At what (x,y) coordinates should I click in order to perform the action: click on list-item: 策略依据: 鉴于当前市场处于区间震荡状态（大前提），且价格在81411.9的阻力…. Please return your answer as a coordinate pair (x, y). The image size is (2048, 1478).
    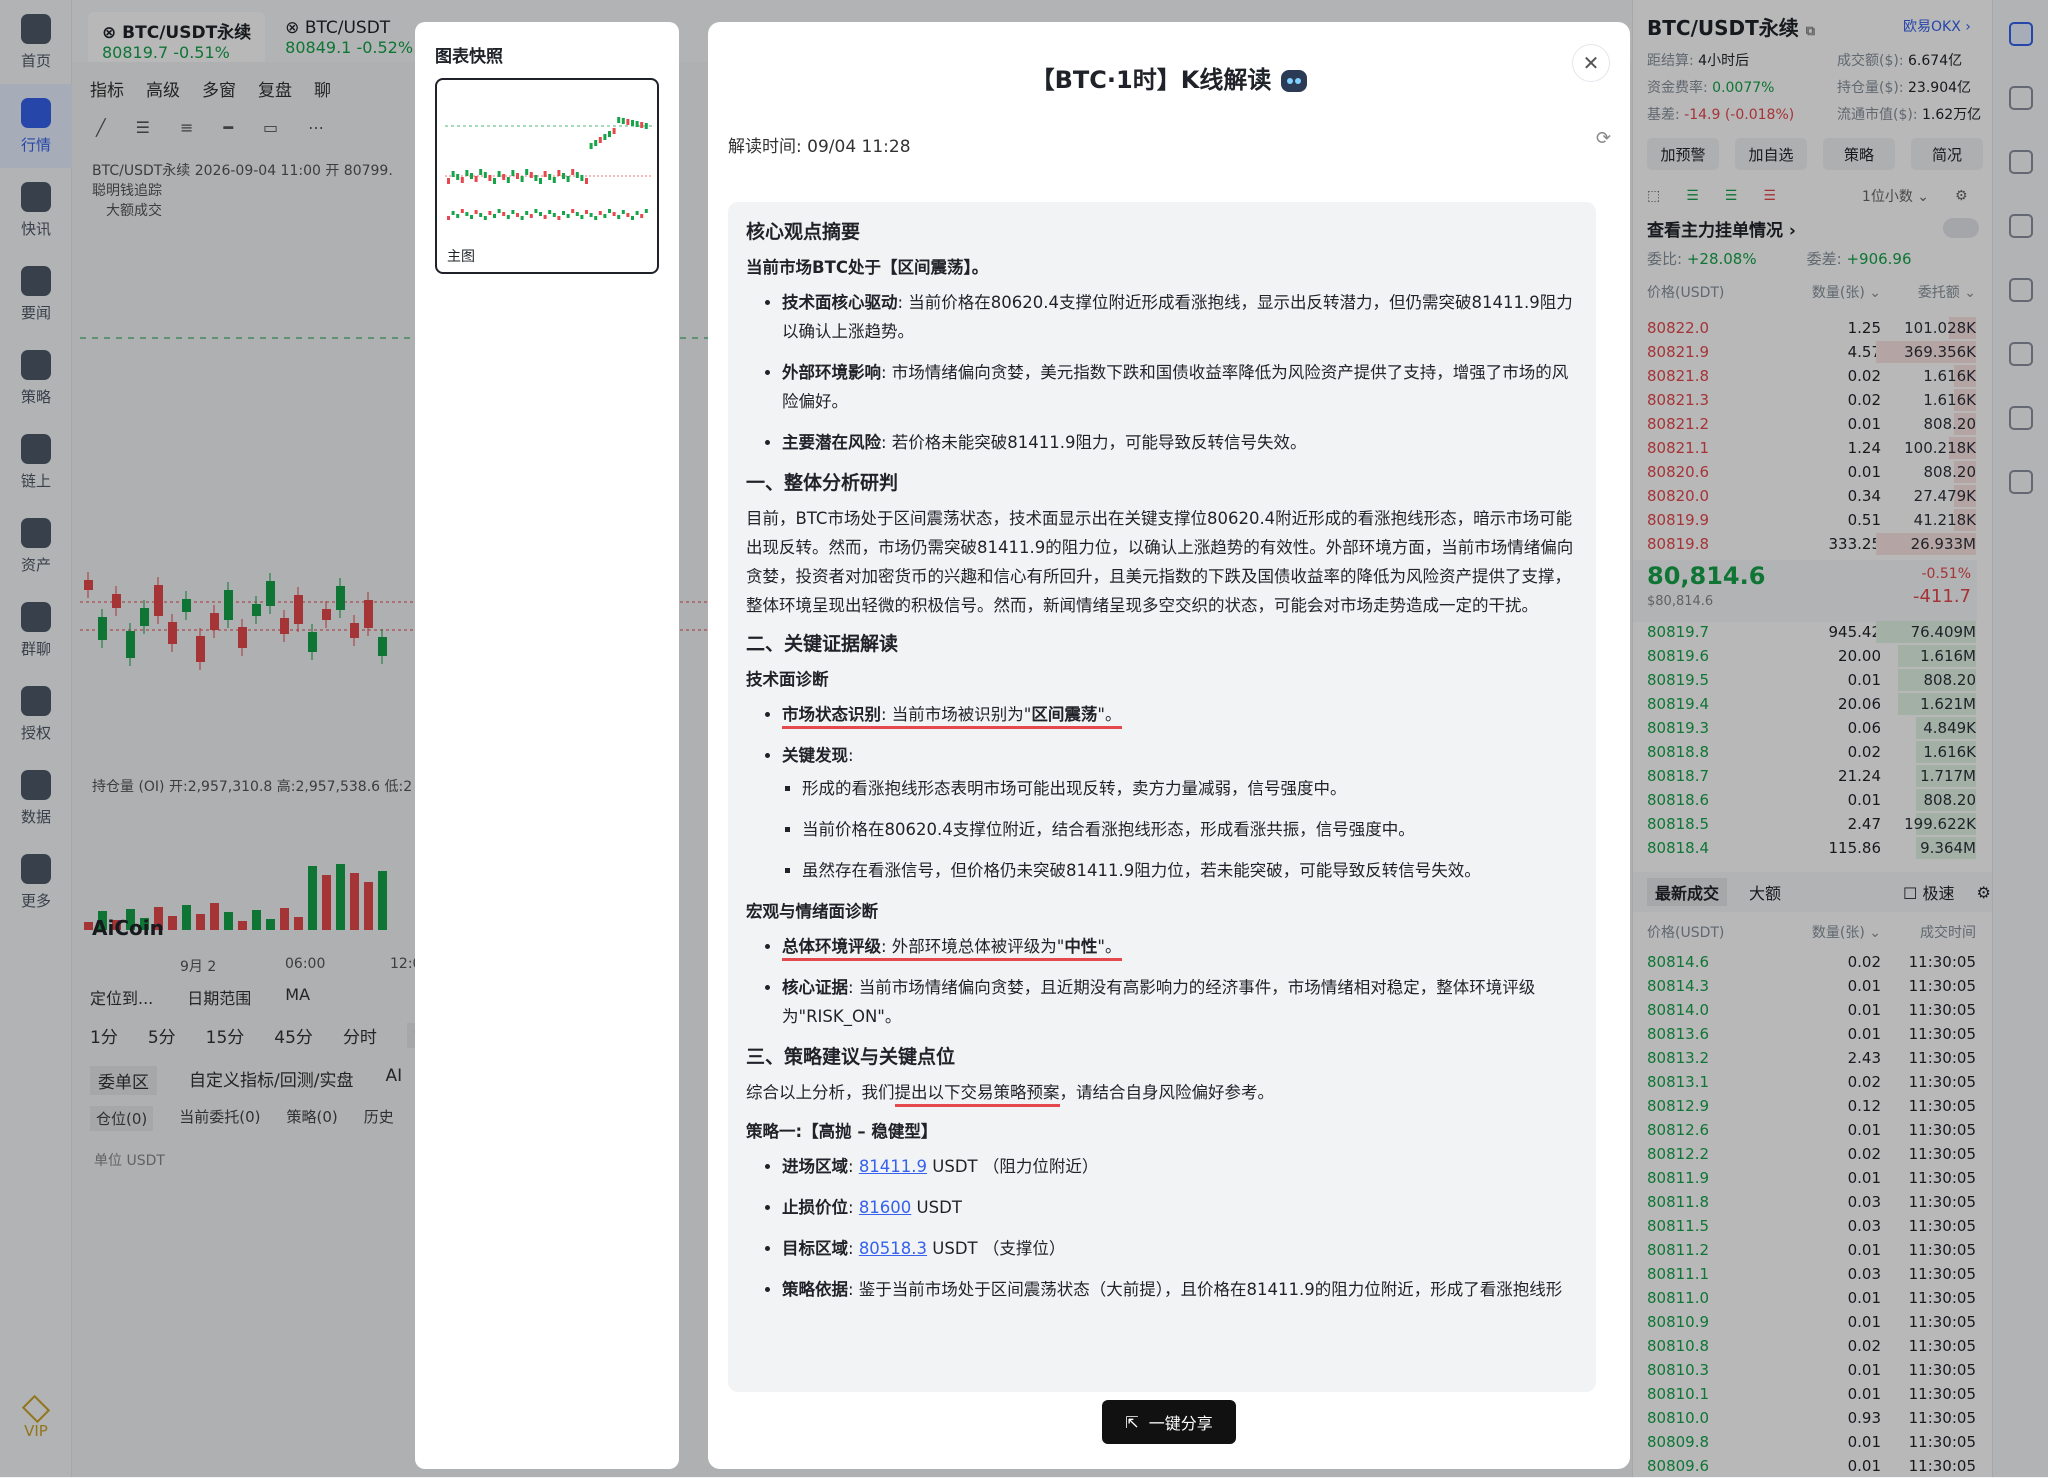
    Looking at the image, I should click on (1180, 1289).